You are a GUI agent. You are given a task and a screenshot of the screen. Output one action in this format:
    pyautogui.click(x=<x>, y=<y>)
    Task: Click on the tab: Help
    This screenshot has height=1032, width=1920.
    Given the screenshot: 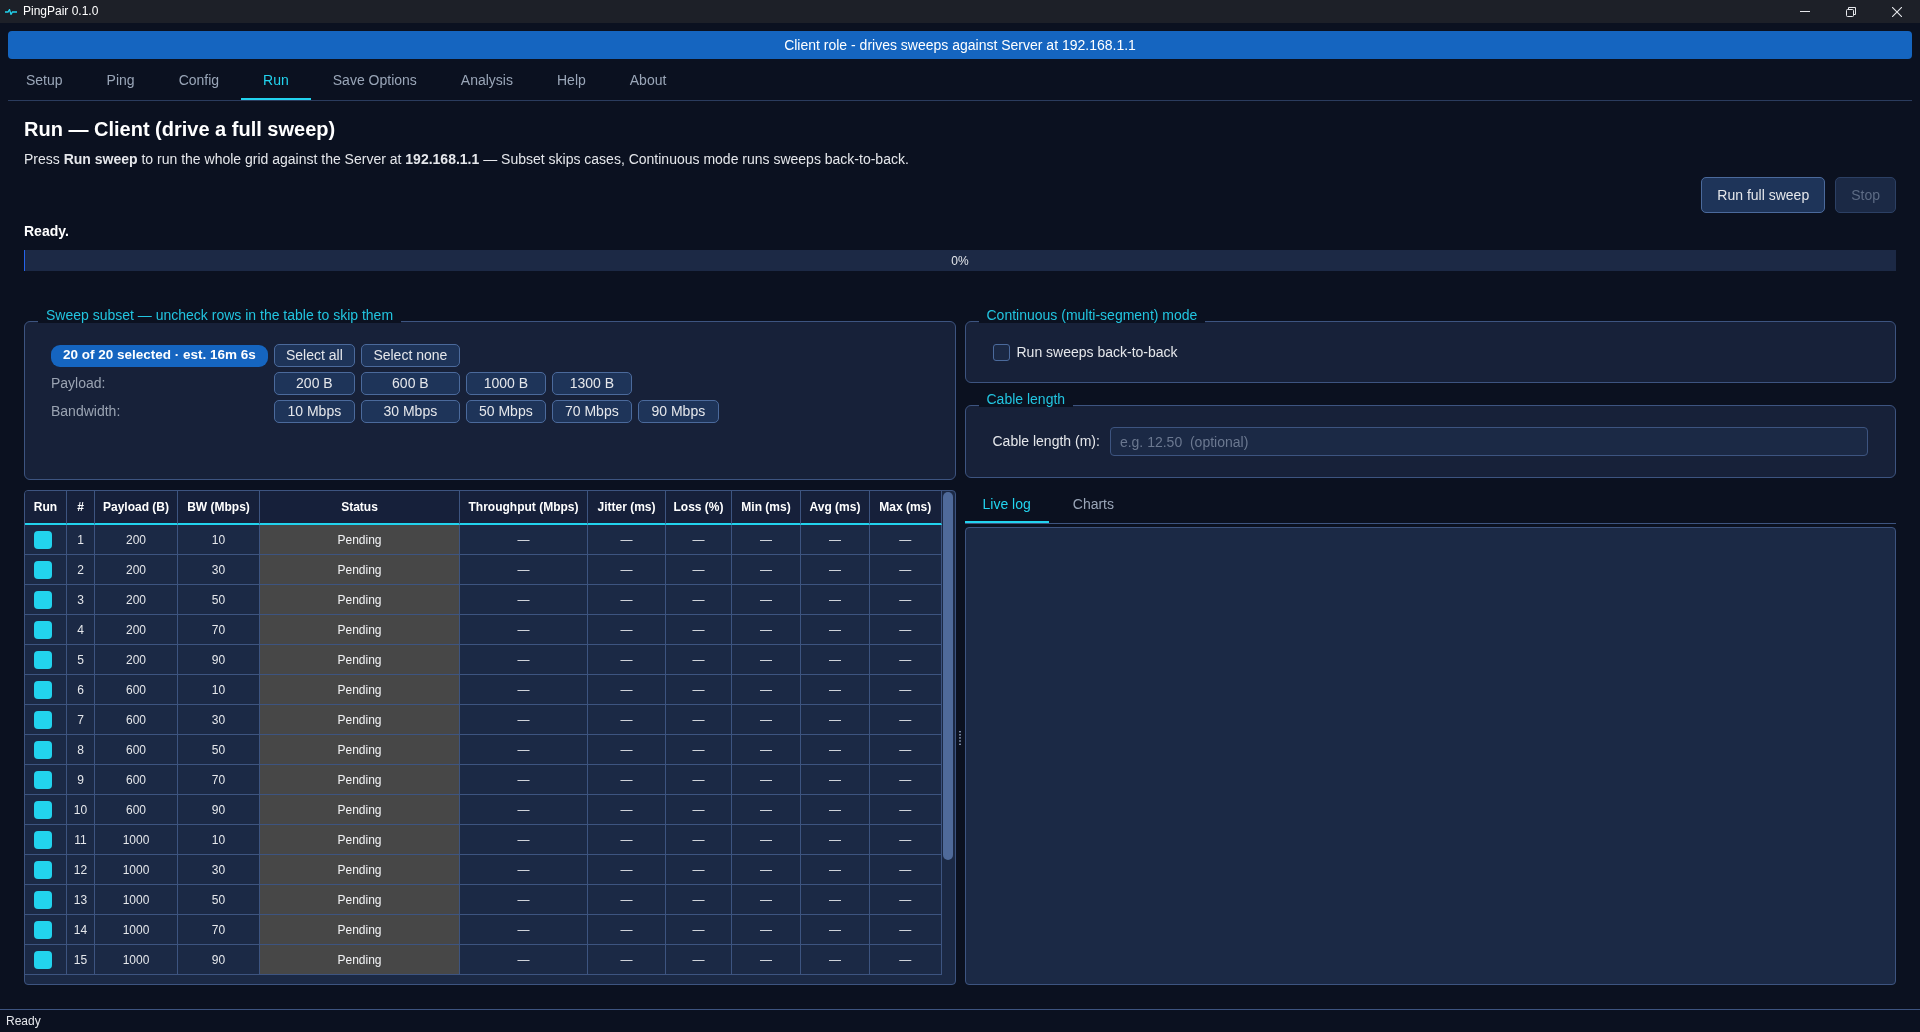 What is the action you would take?
    pyautogui.click(x=571, y=81)
    